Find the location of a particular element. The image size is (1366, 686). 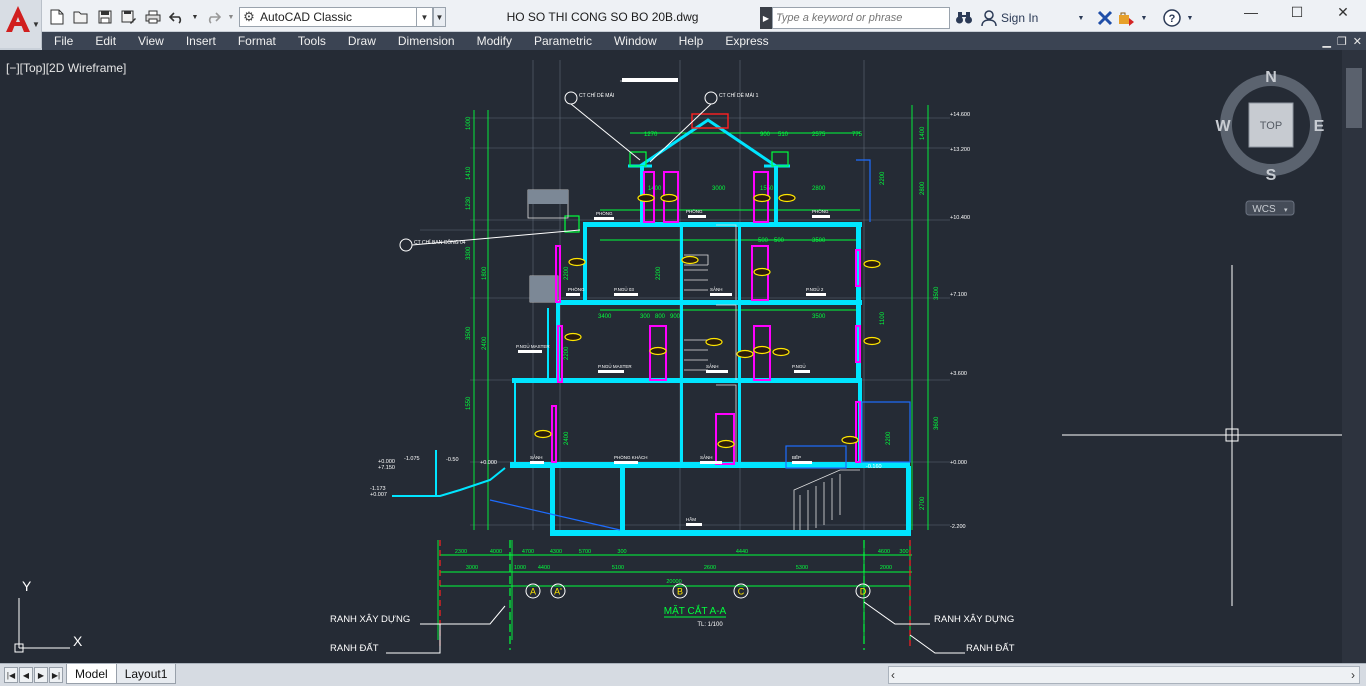

dim-r2-4: 2600 is located at coordinates (710, 568).